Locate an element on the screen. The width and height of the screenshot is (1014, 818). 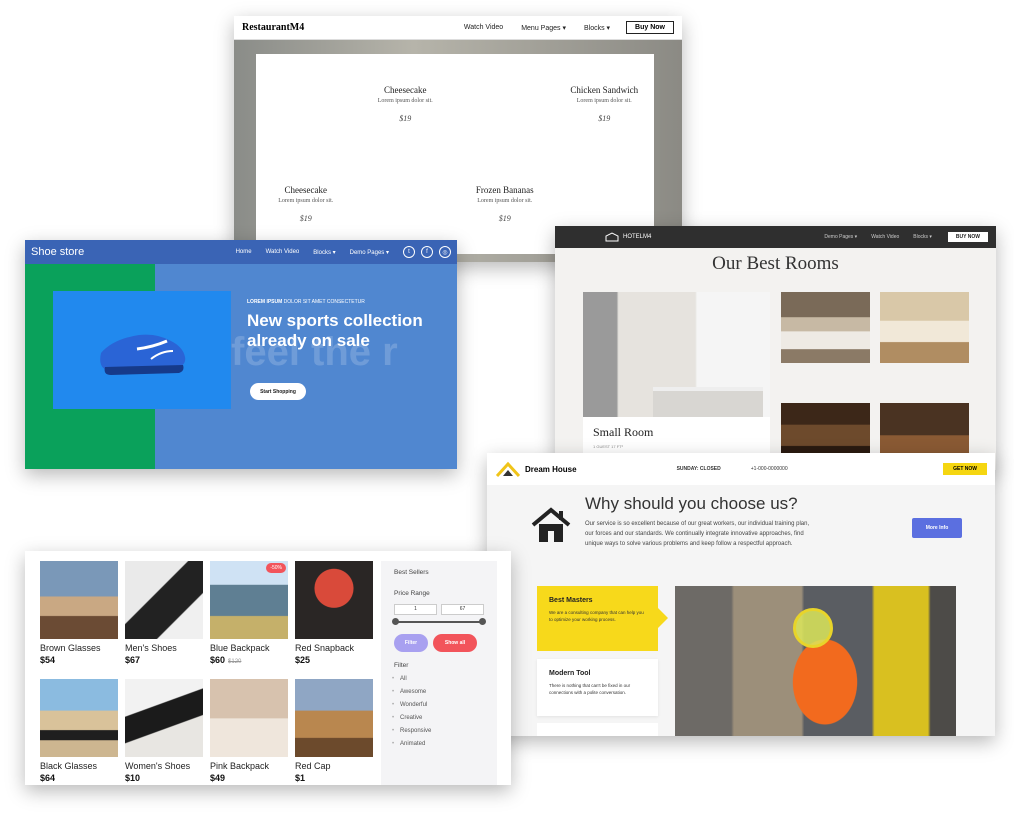
menu-item-title: Chicken Sandwich is located at coordinates (604, 90).